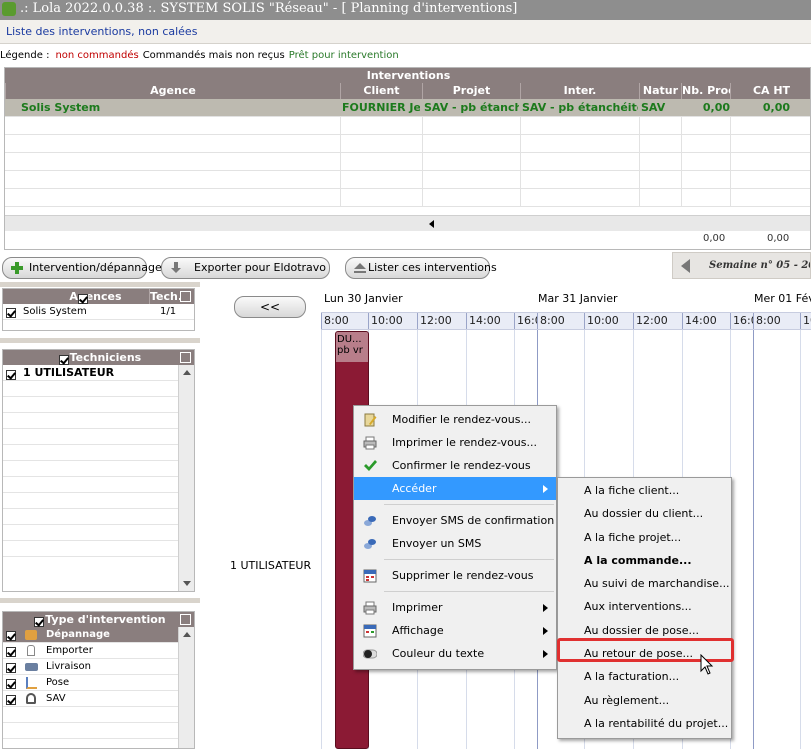 Image resolution: width=811 pixels, height=749 pixels. I want to click on menu-item-imprimer: Imprimer, so click(455, 607).